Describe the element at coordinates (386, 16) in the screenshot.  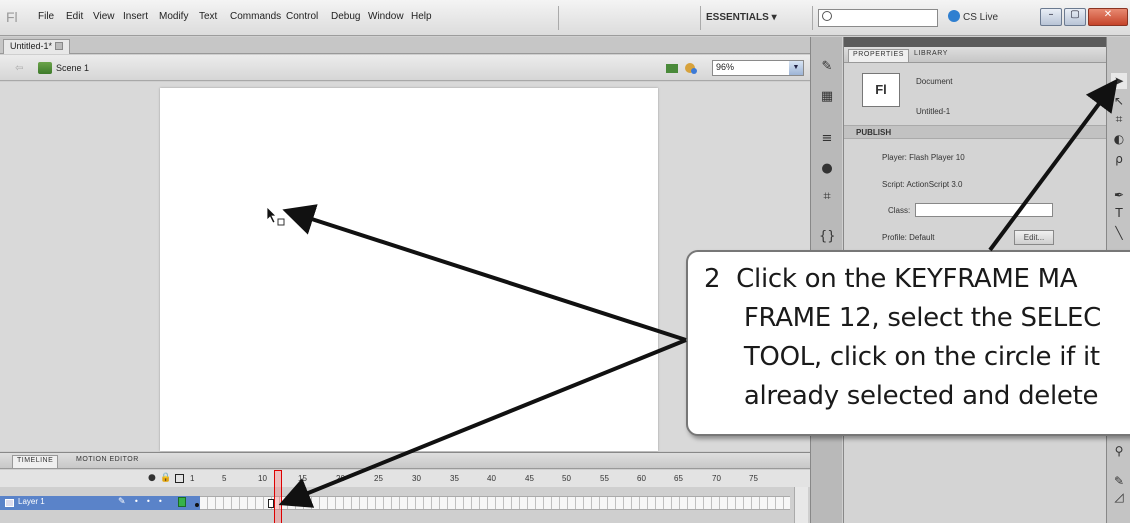
I see `menu-window: Window` at that location.